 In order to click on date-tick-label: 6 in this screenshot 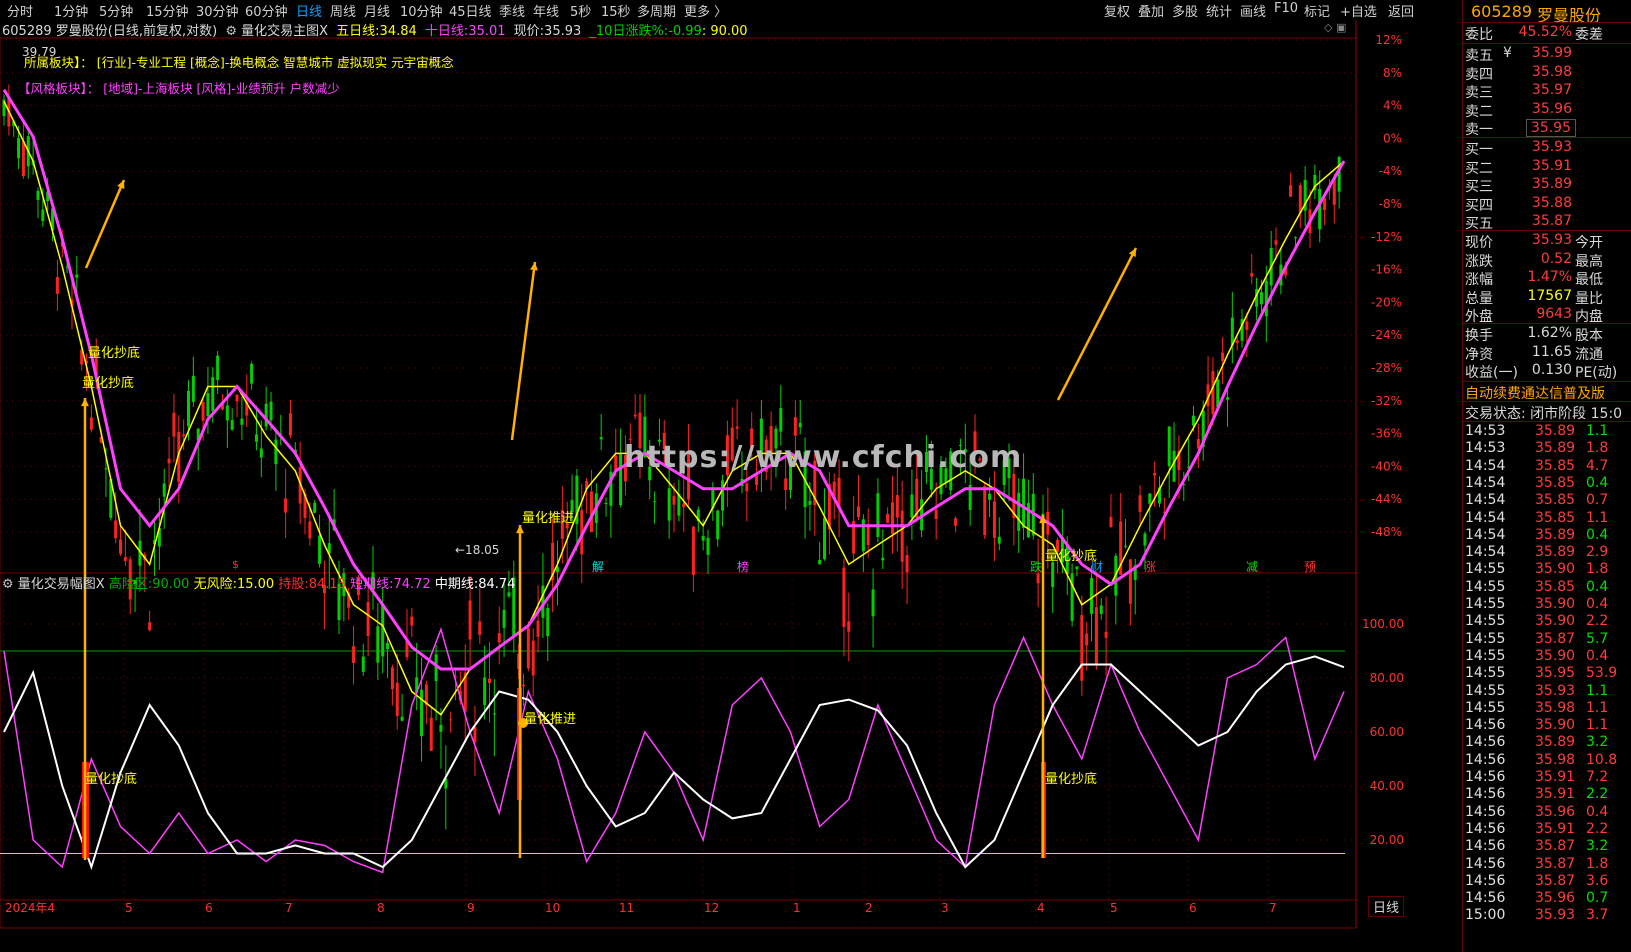, I will do `click(209, 908)`.